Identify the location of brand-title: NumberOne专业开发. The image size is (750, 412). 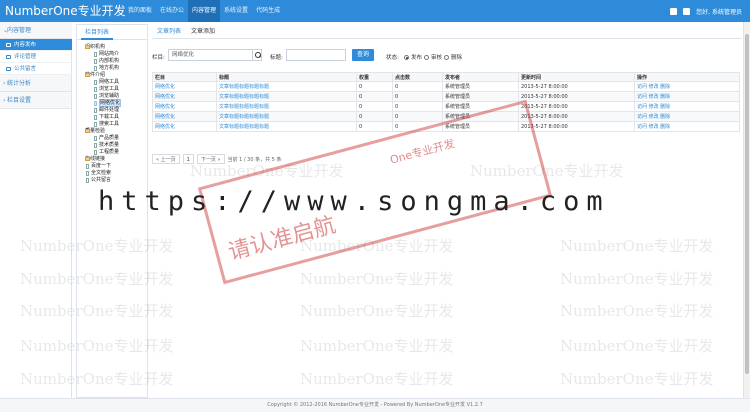
(65, 11).